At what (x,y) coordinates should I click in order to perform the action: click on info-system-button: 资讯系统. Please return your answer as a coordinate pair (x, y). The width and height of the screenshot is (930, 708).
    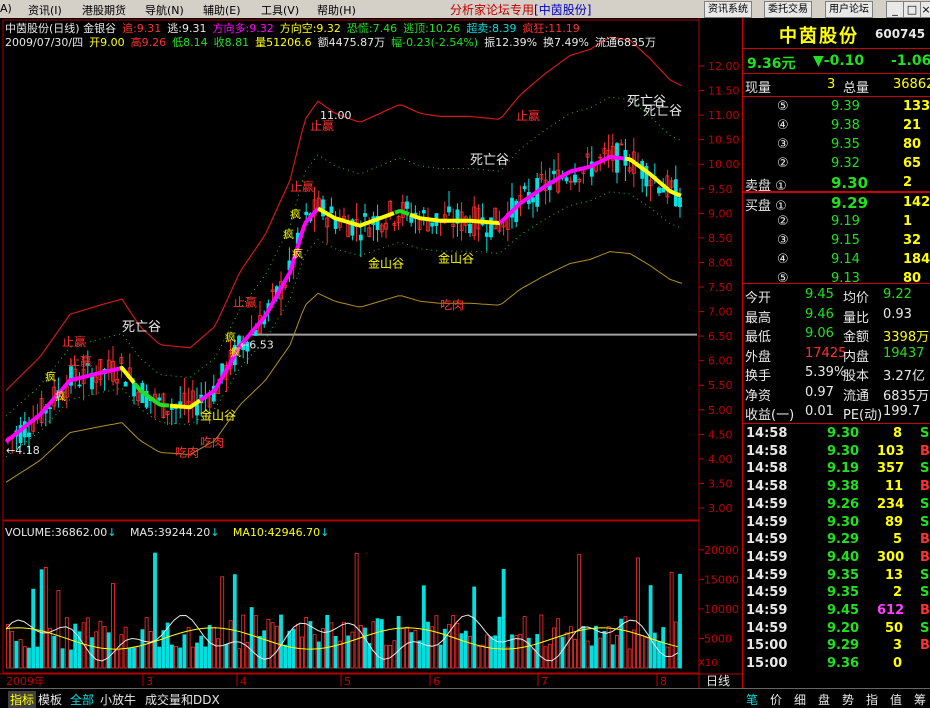
    Looking at the image, I should click on (728, 9).